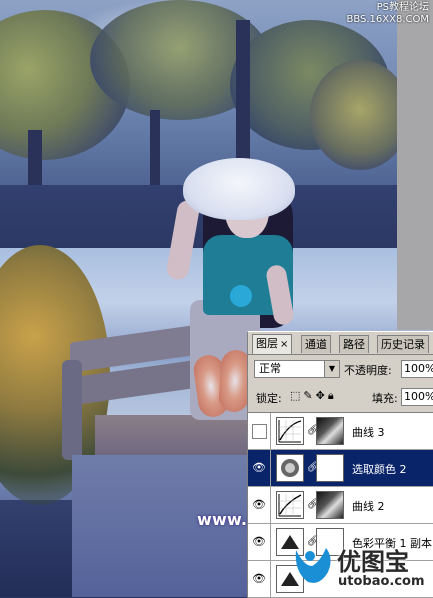 The height and width of the screenshot is (598, 433). I want to click on utobao-logo: 优图宝 utobao.com, so click(361, 568).